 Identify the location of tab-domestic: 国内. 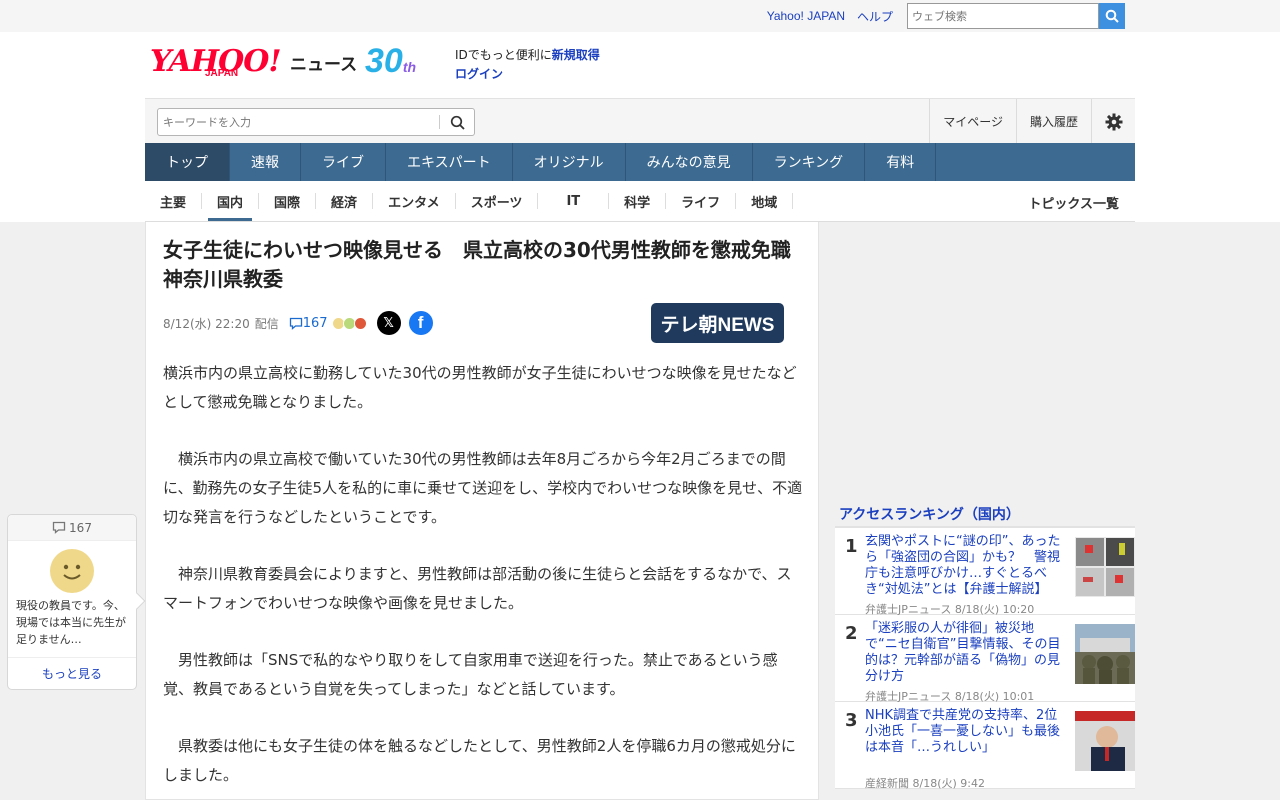
(231, 207).